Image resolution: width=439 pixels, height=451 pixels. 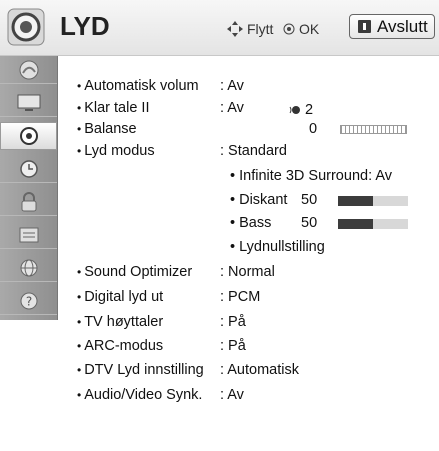 I want to click on sidebar-item-screen, so click(x=28, y=103).